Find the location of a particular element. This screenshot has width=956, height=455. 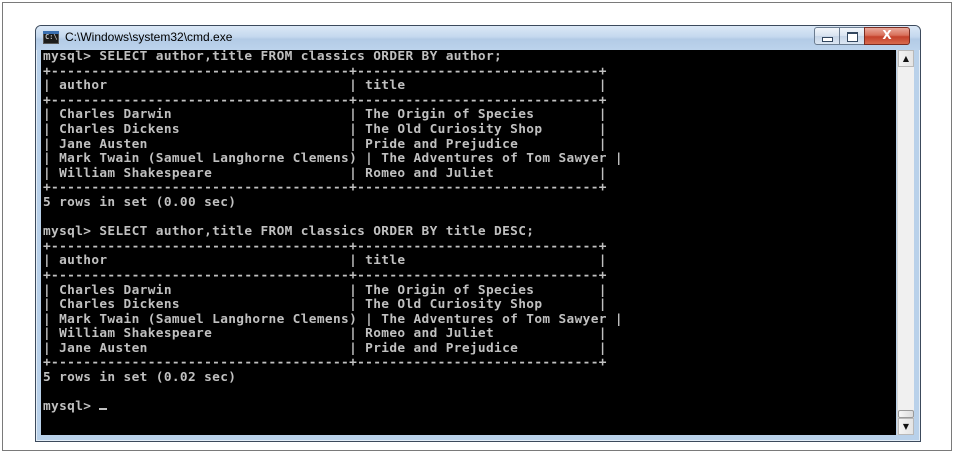

maximize-button is located at coordinates (852, 36).